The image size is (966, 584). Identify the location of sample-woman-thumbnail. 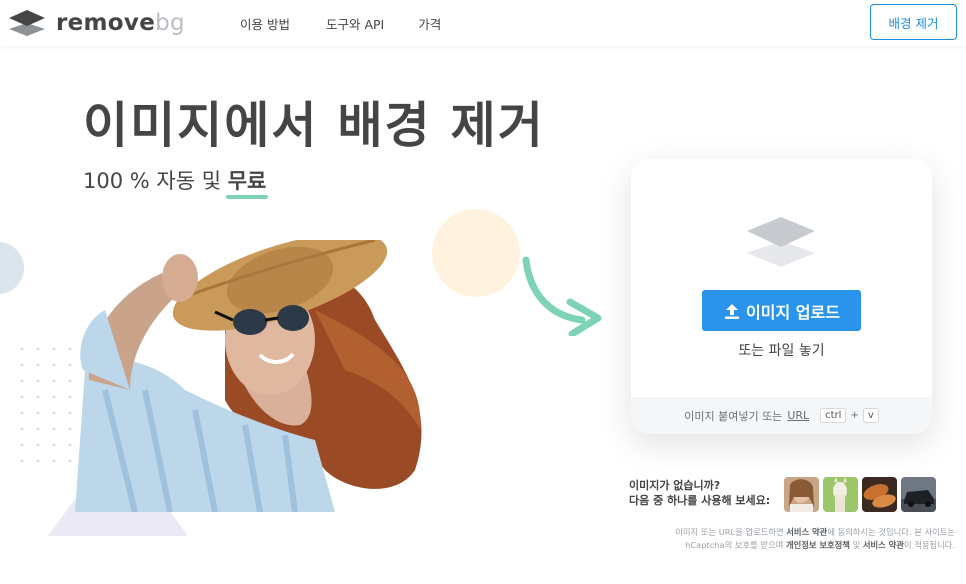
(801, 494).